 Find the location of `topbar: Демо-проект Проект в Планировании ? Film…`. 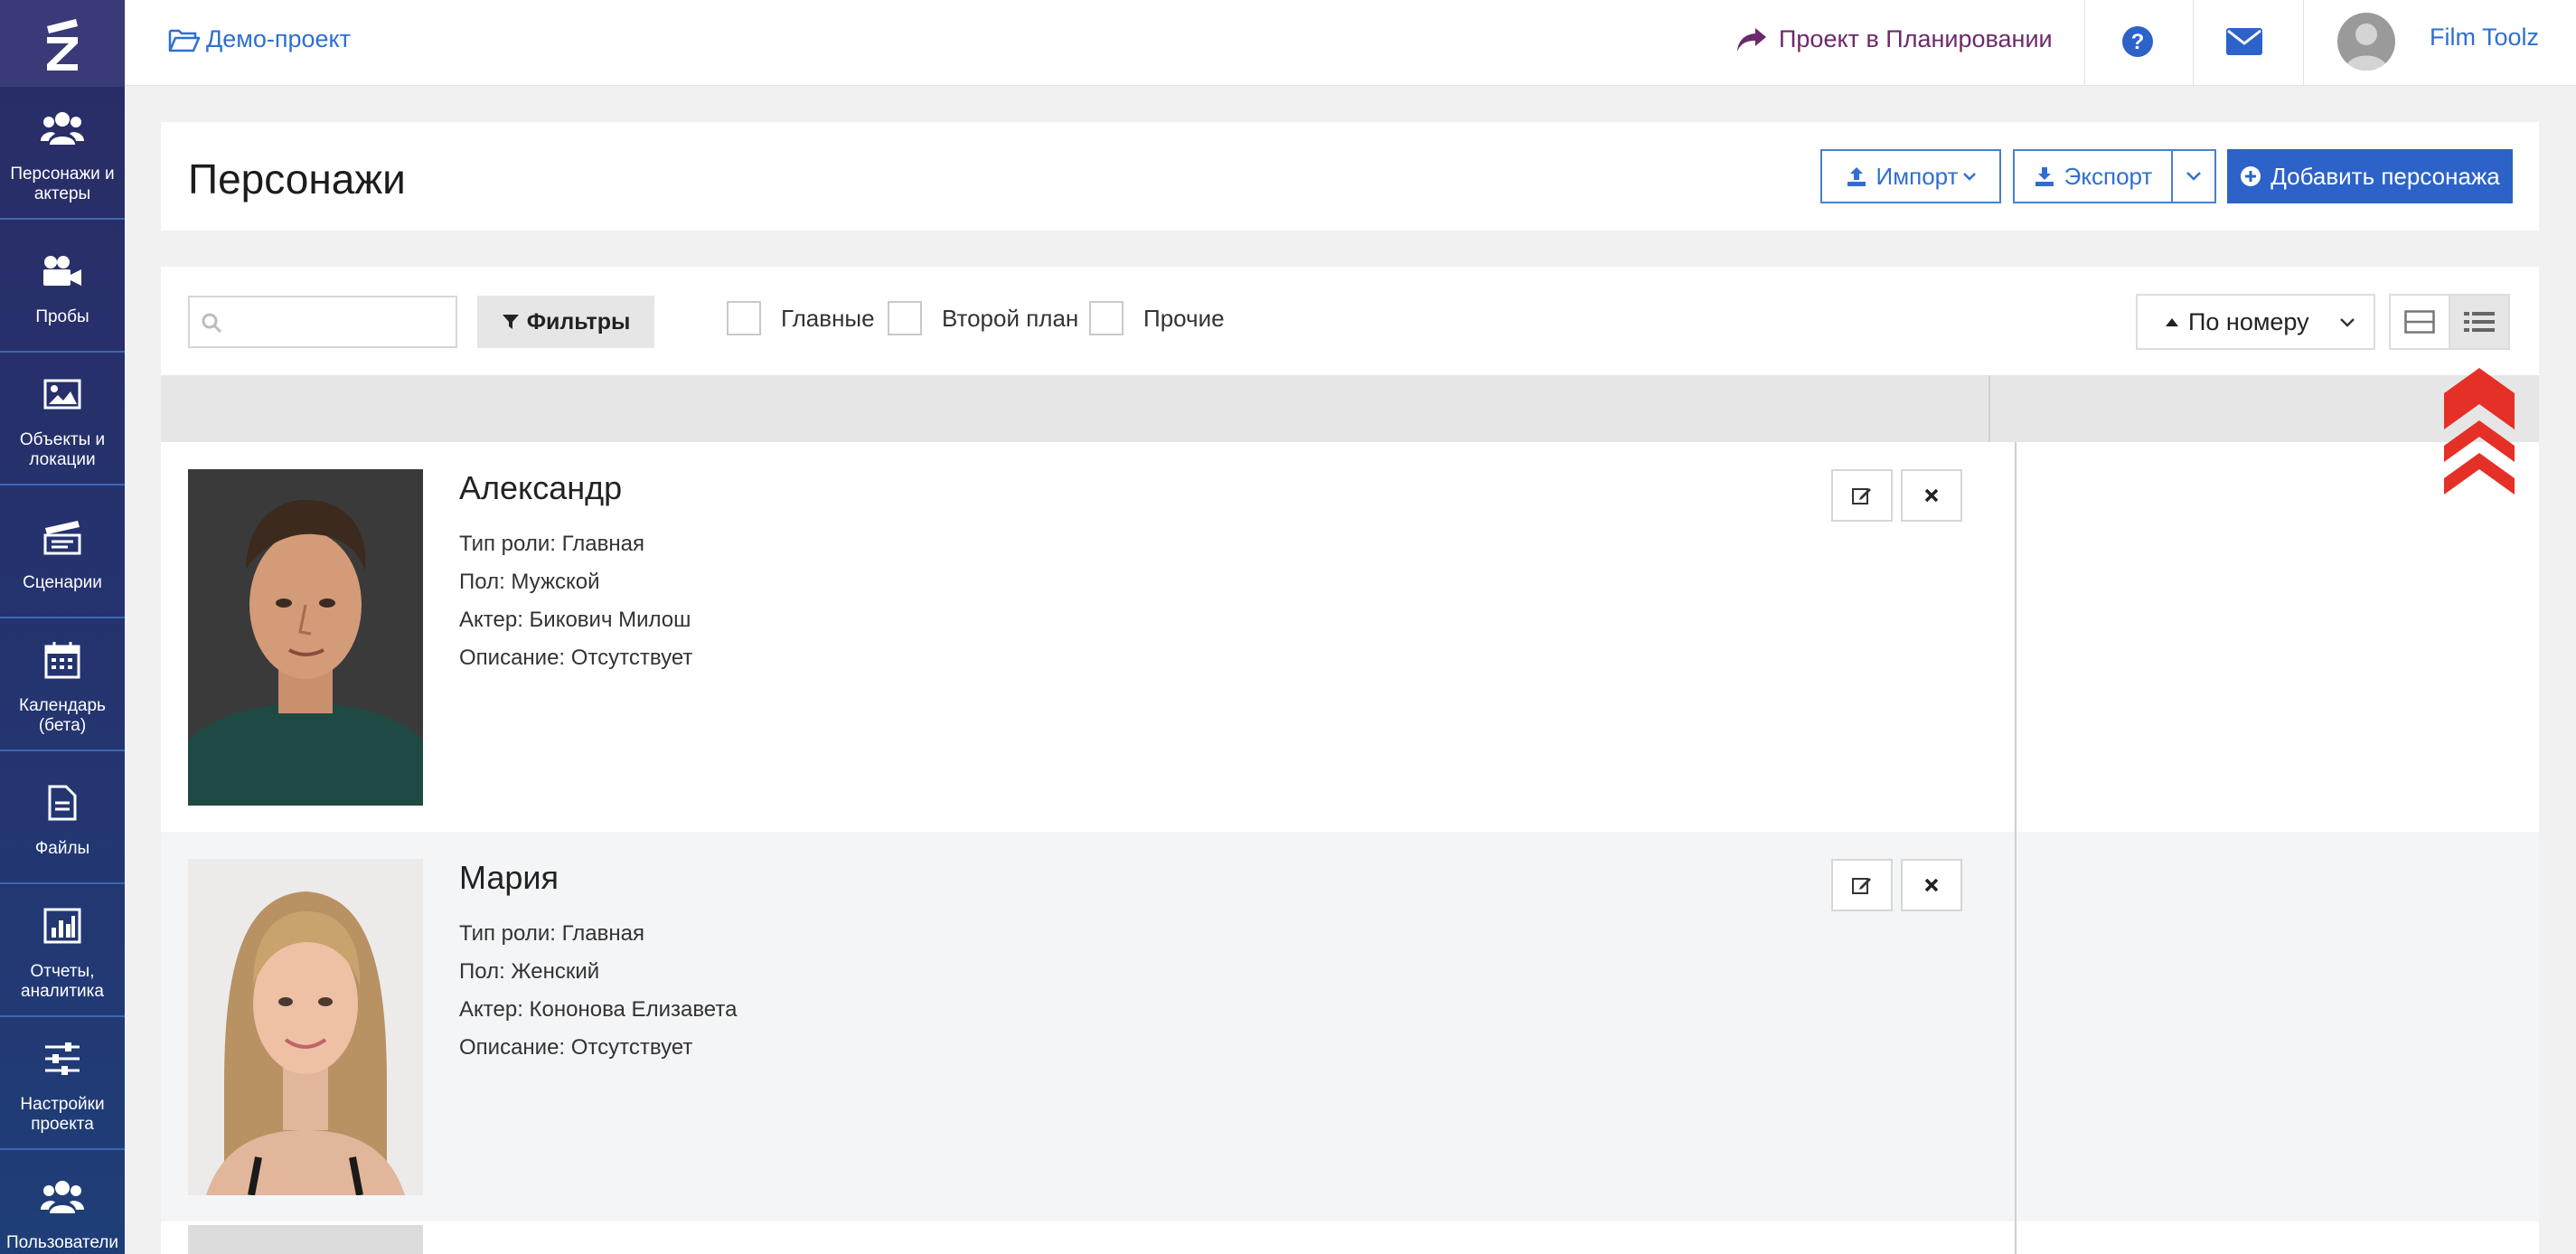

topbar: Демо-проект Проект в Планировании ? Film… is located at coordinates (1350, 43).